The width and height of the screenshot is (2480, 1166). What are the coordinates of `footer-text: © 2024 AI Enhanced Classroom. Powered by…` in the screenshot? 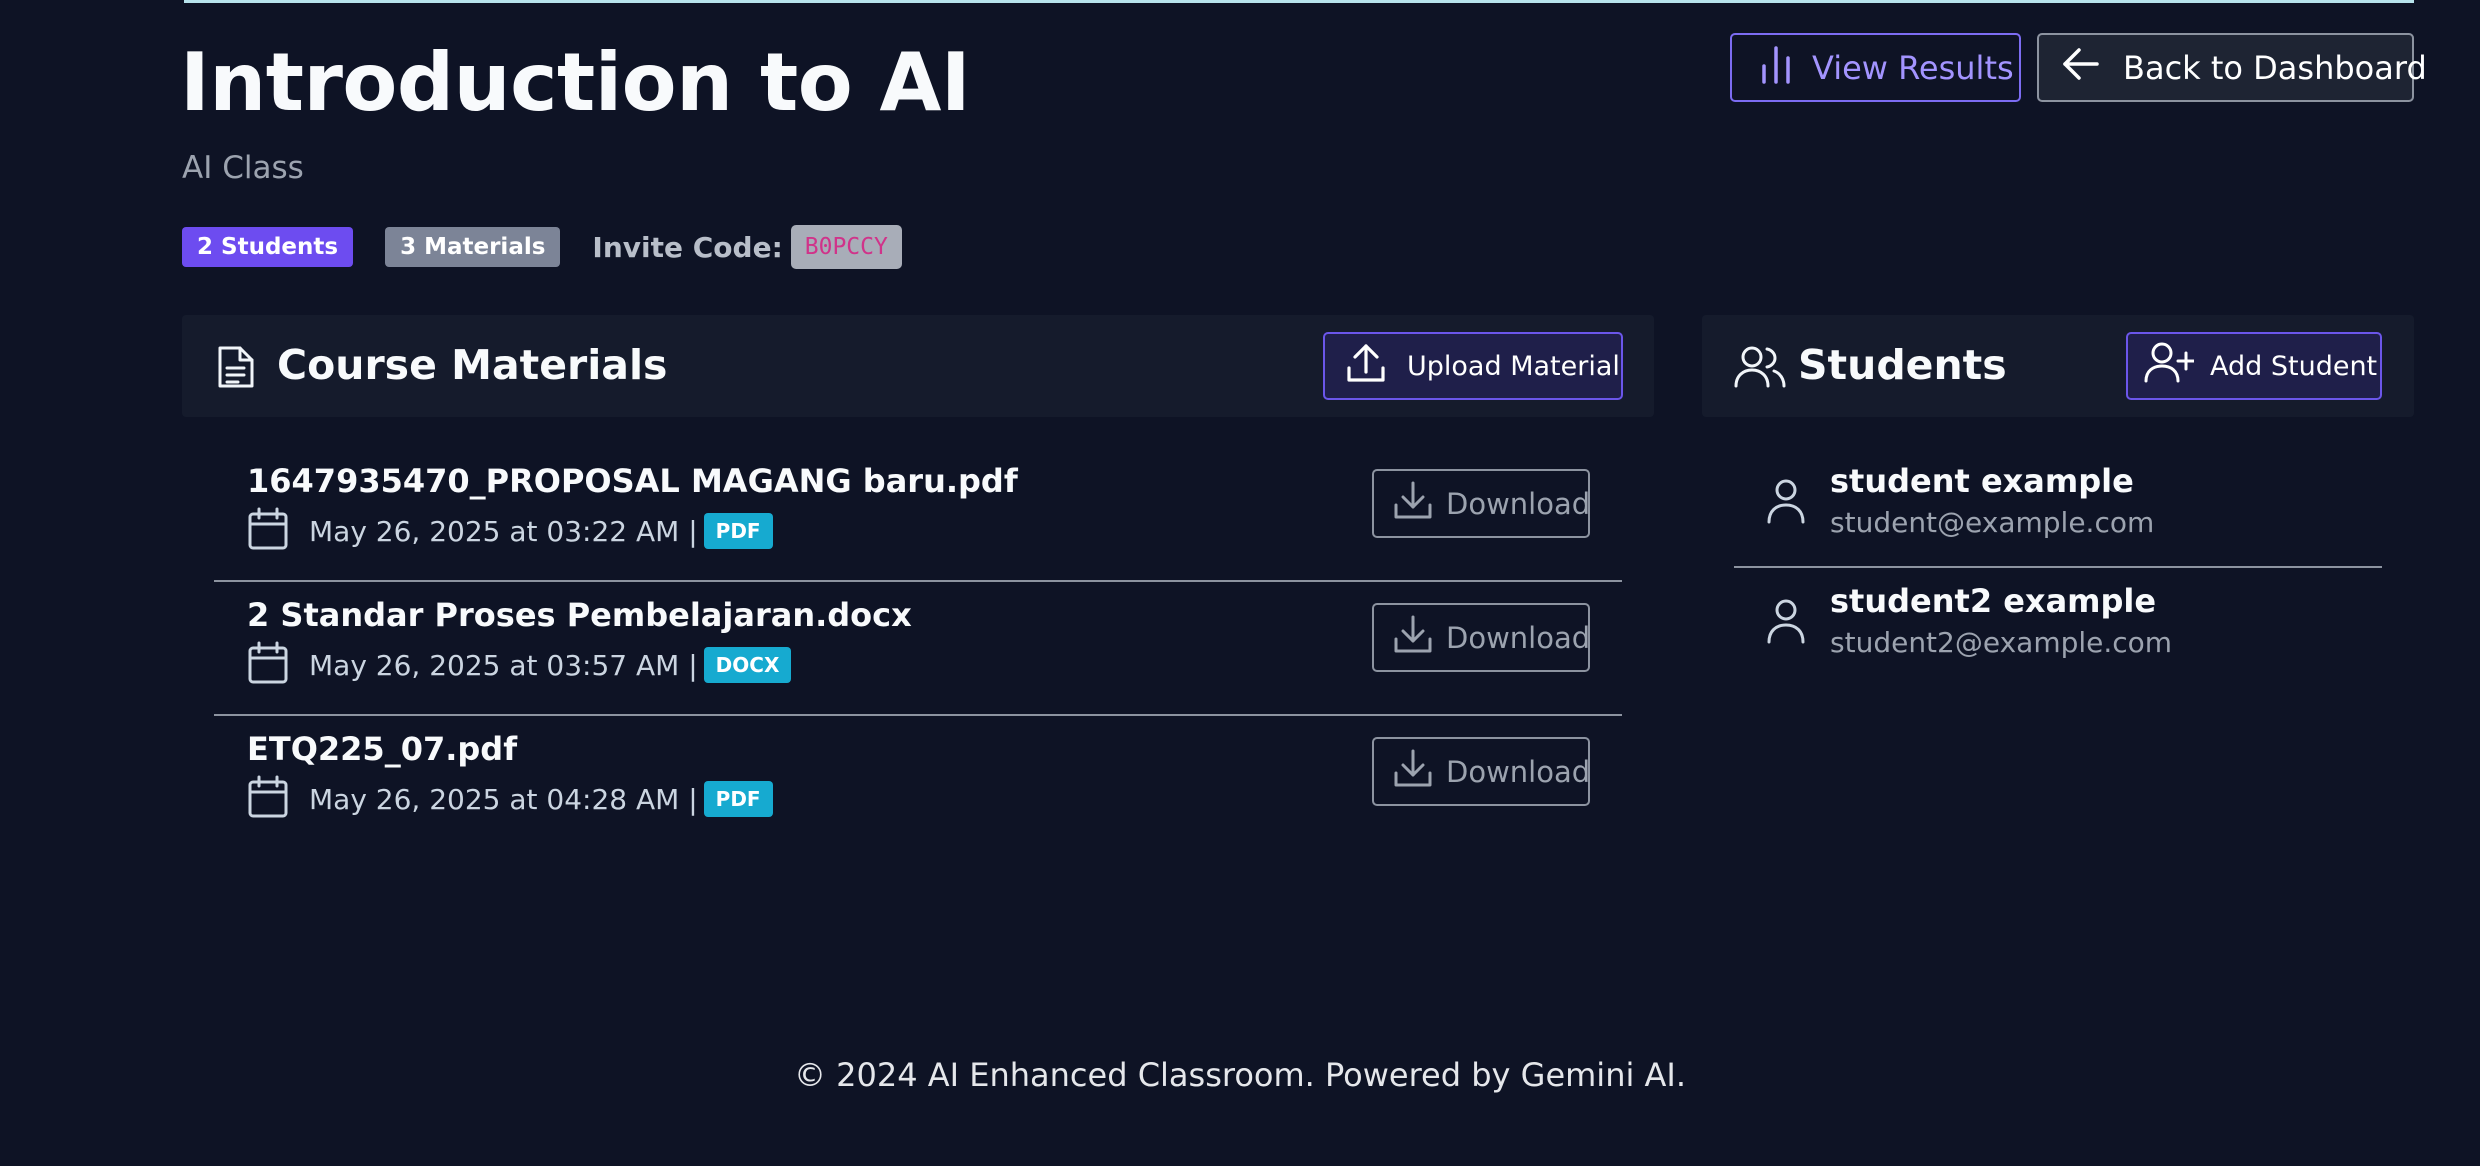 It's located at (1240, 1075).